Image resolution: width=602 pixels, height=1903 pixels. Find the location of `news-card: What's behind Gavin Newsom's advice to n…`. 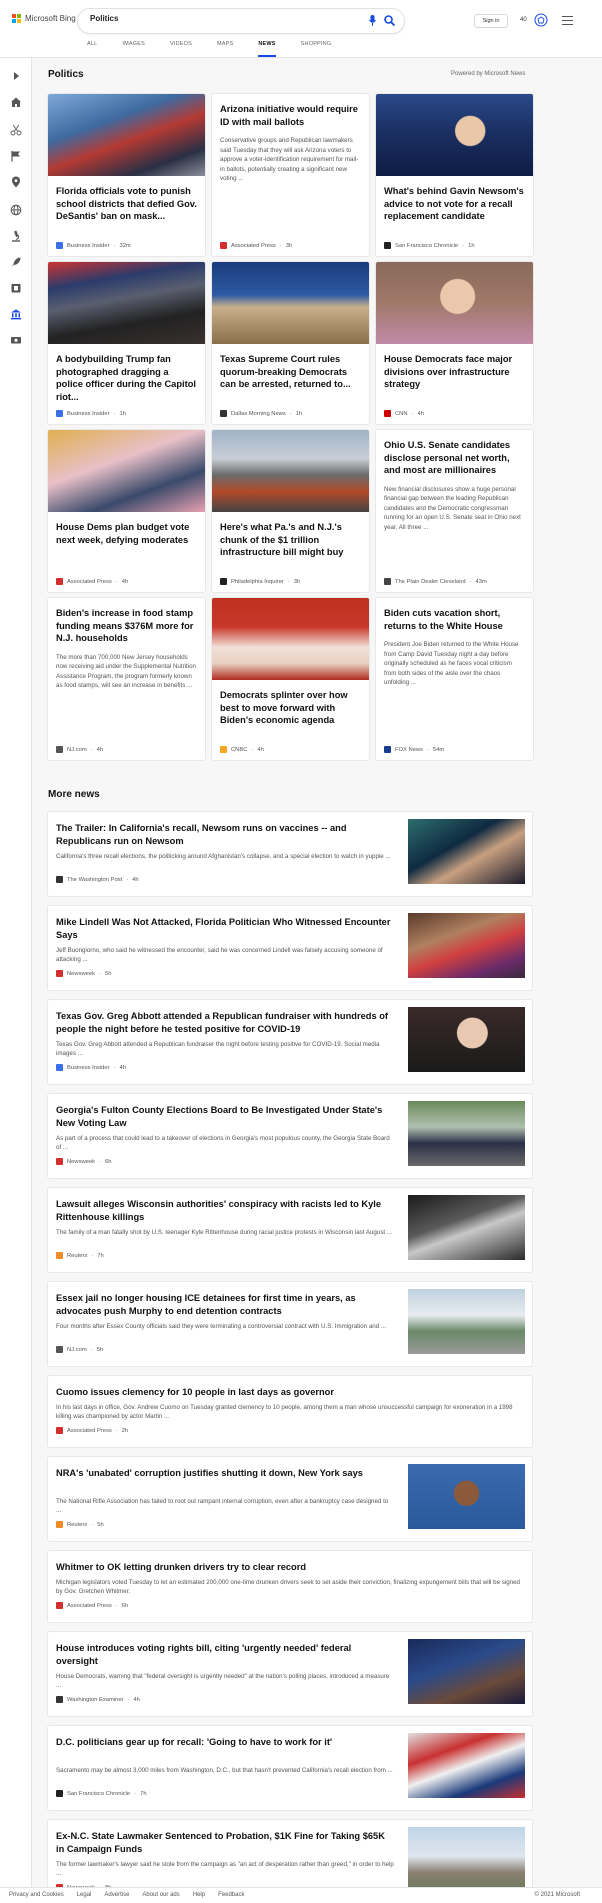

news-card: What's behind Gavin Newsom's advice to n… is located at coordinates (454, 175).